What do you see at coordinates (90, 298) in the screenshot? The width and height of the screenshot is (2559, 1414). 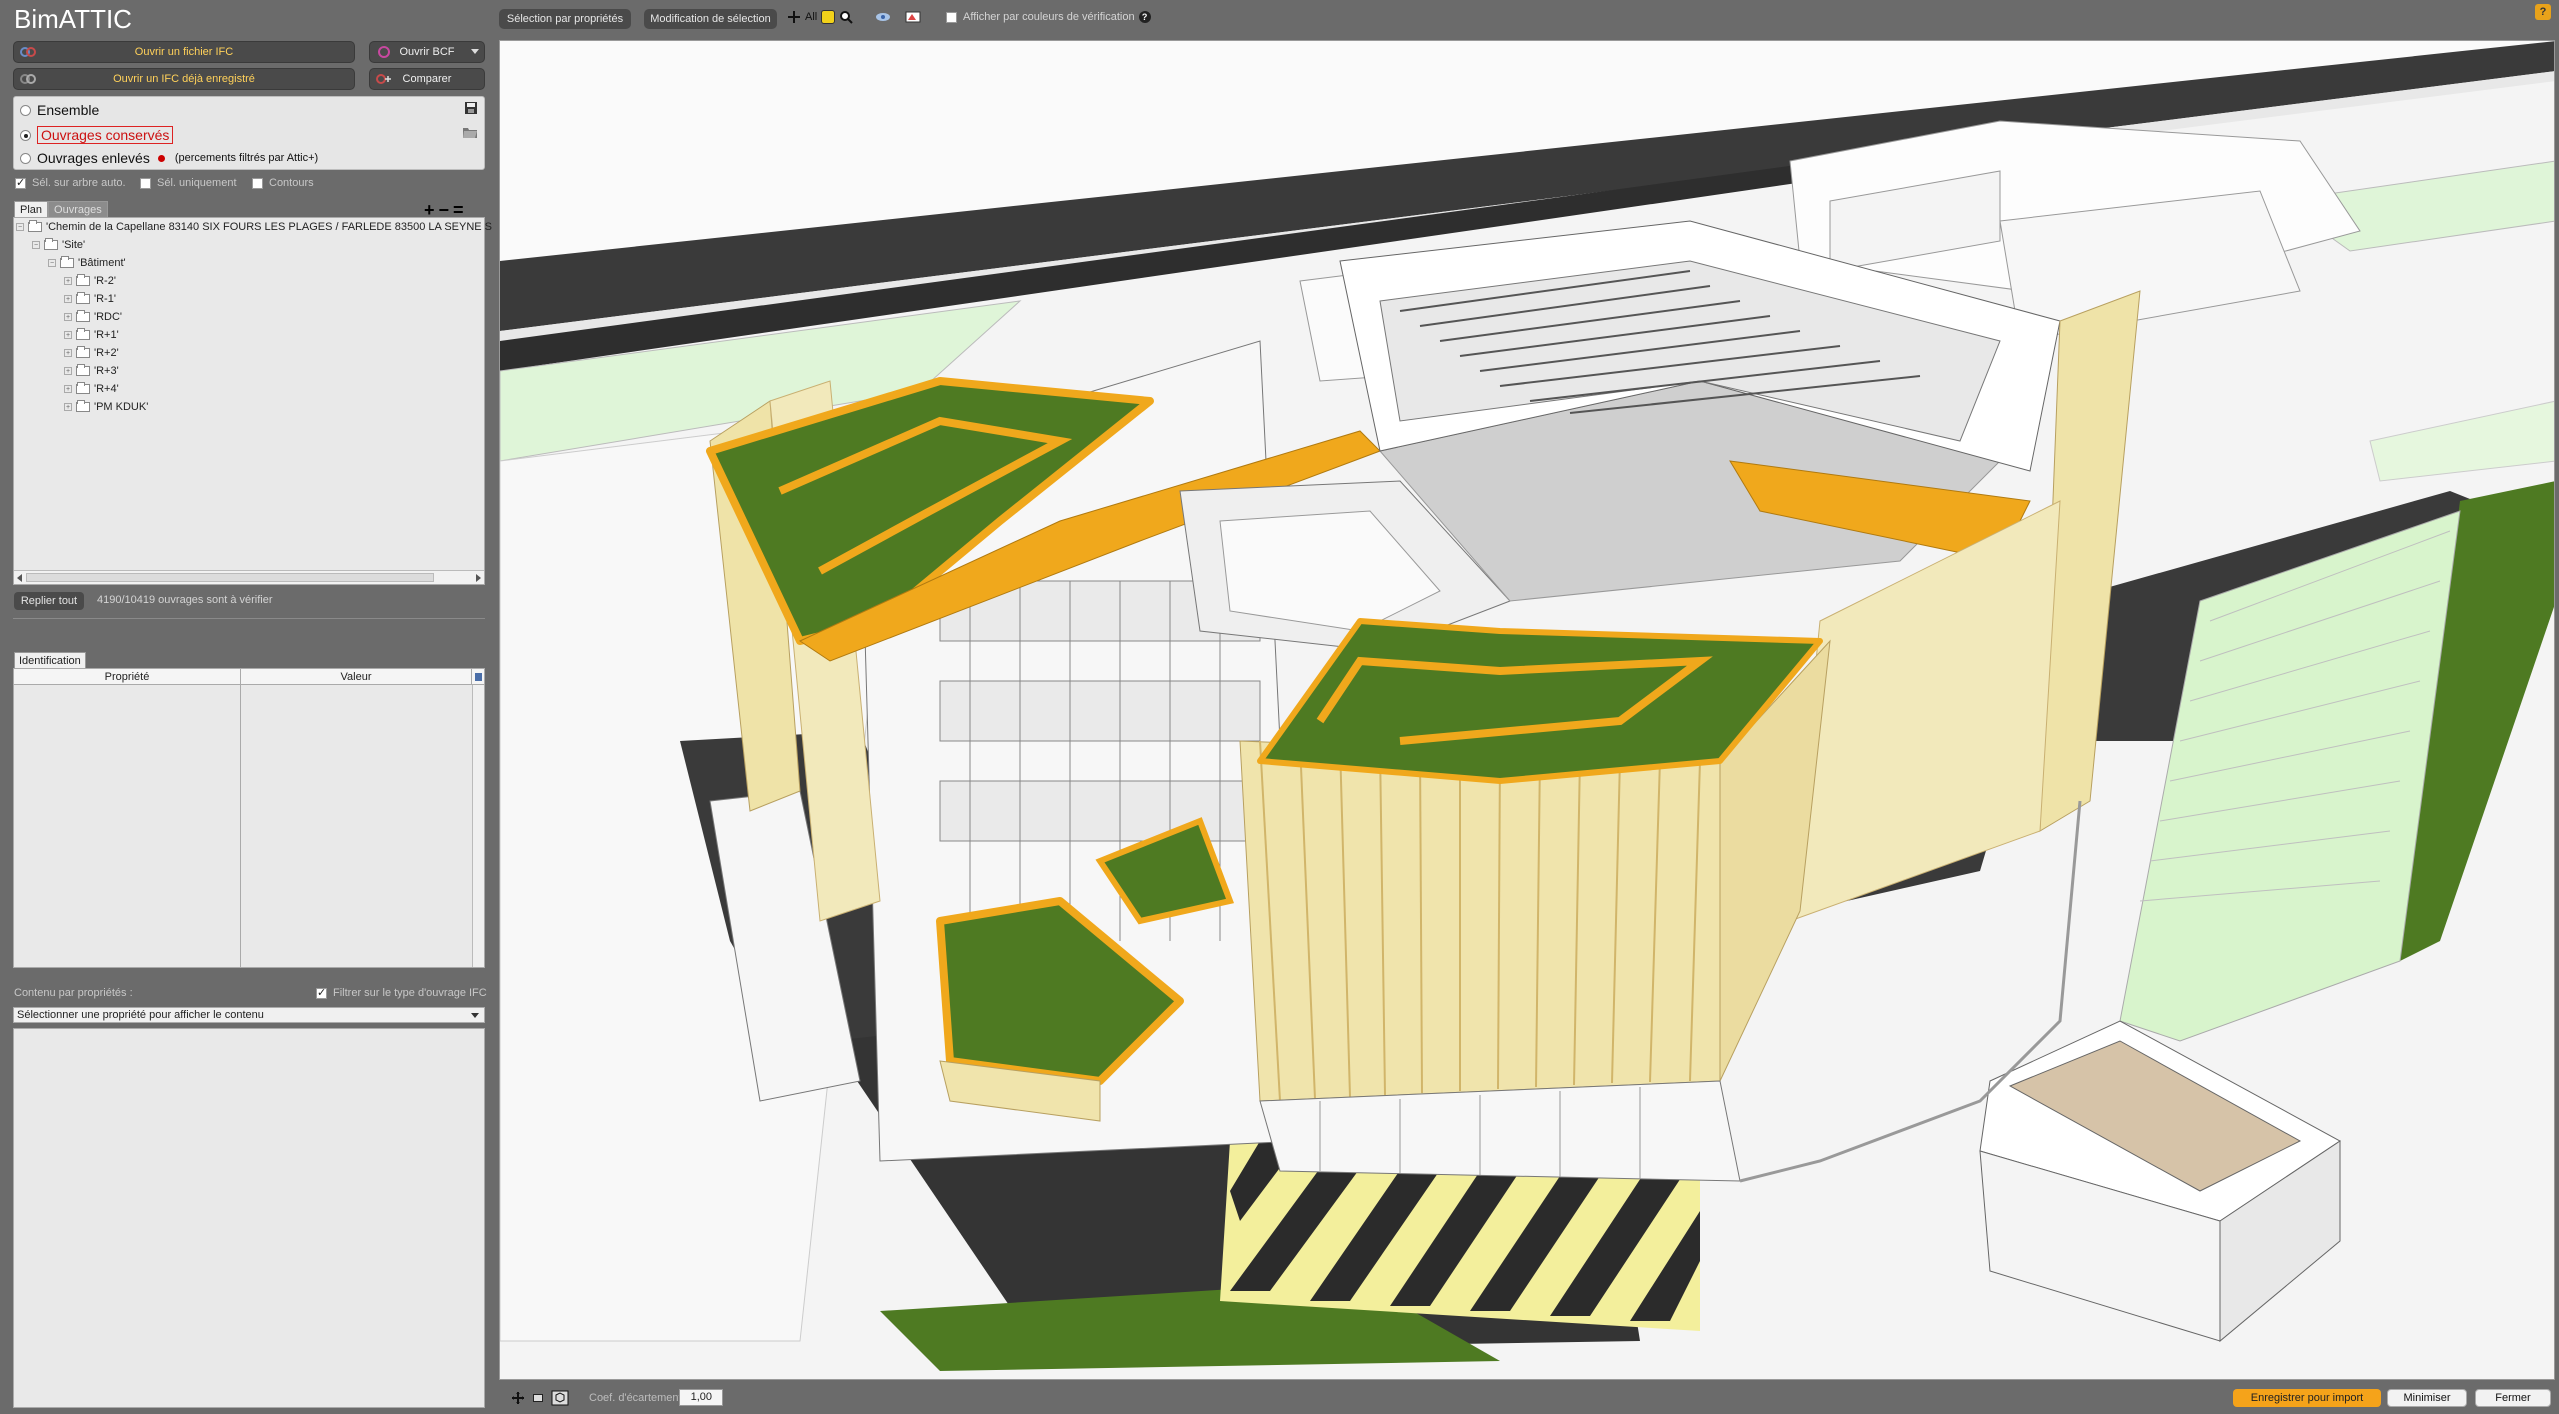 I see `tree-node-level: + 'R-1'` at bounding box center [90, 298].